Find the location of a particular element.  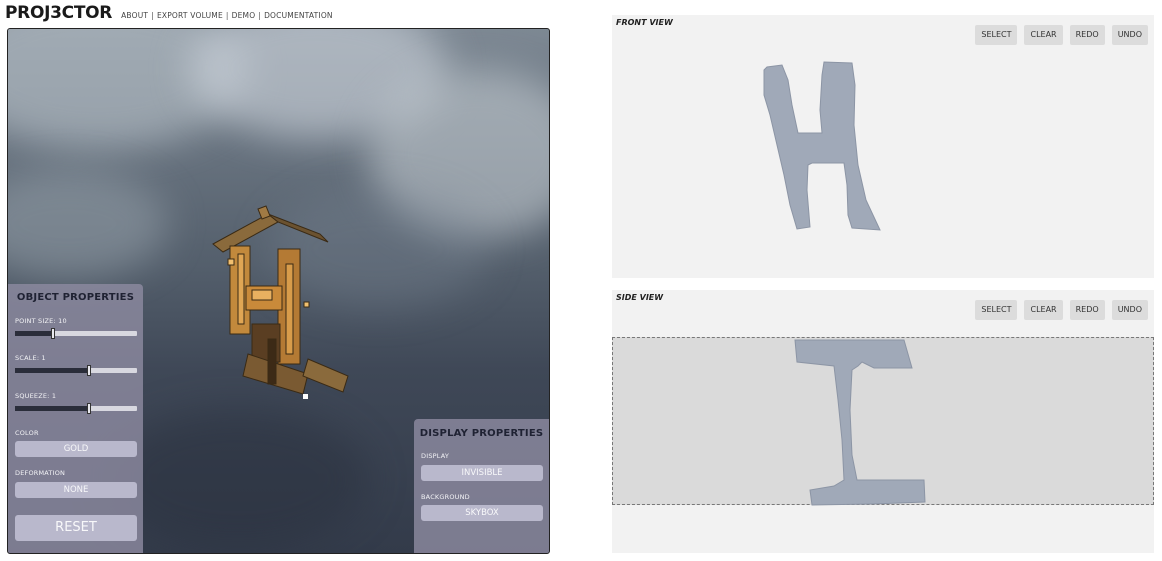

display-label: DISPLAY is located at coordinates (435, 456).